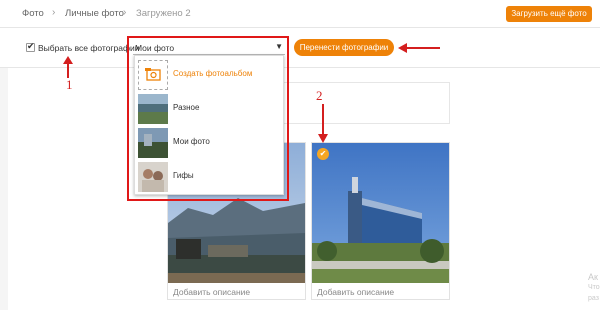 This screenshot has width=600, height=310. Describe the element at coordinates (69, 84) in the screenshot. I see `annotation-label-1: 1` at that location.